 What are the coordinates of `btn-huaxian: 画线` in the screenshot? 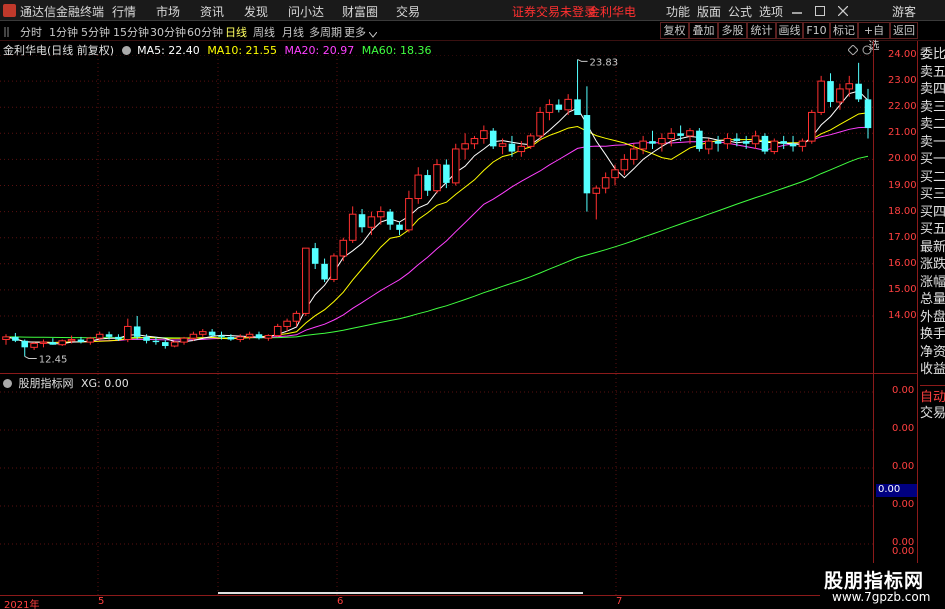 It's located at (789, 30).